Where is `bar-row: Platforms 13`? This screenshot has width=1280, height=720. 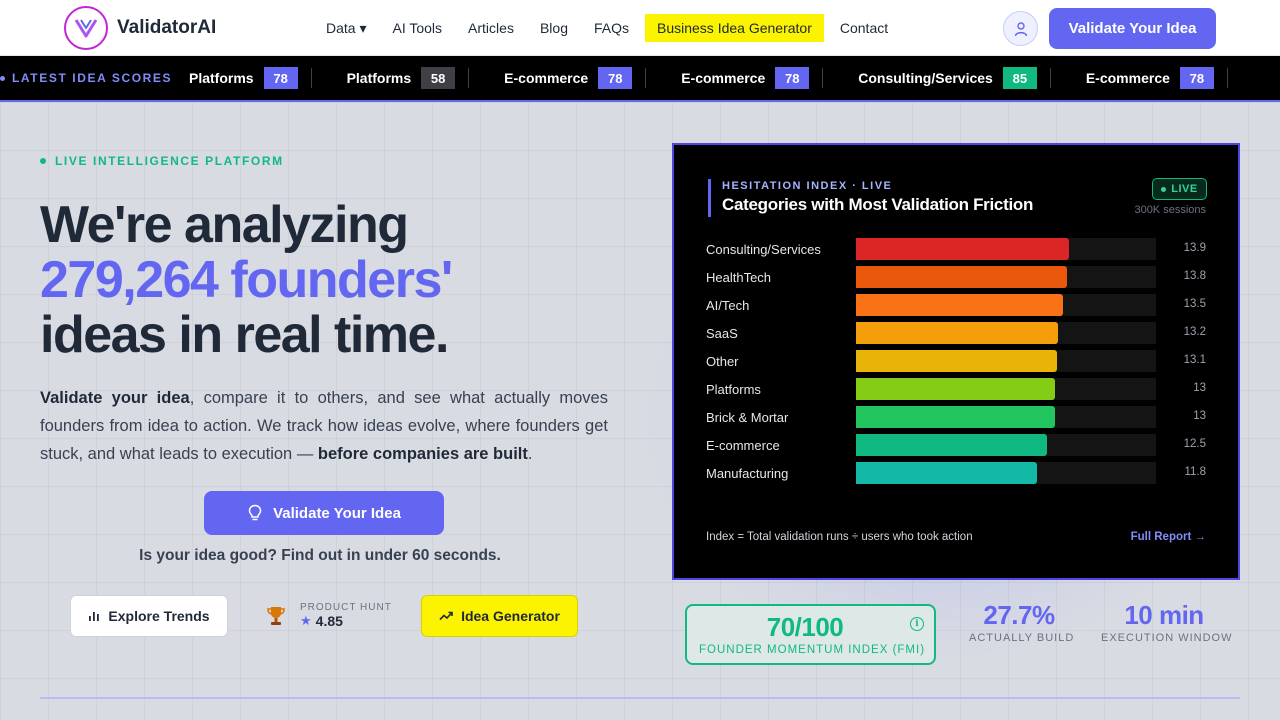 bar-row: Platforms 13 is located at coordinates (956, 391).